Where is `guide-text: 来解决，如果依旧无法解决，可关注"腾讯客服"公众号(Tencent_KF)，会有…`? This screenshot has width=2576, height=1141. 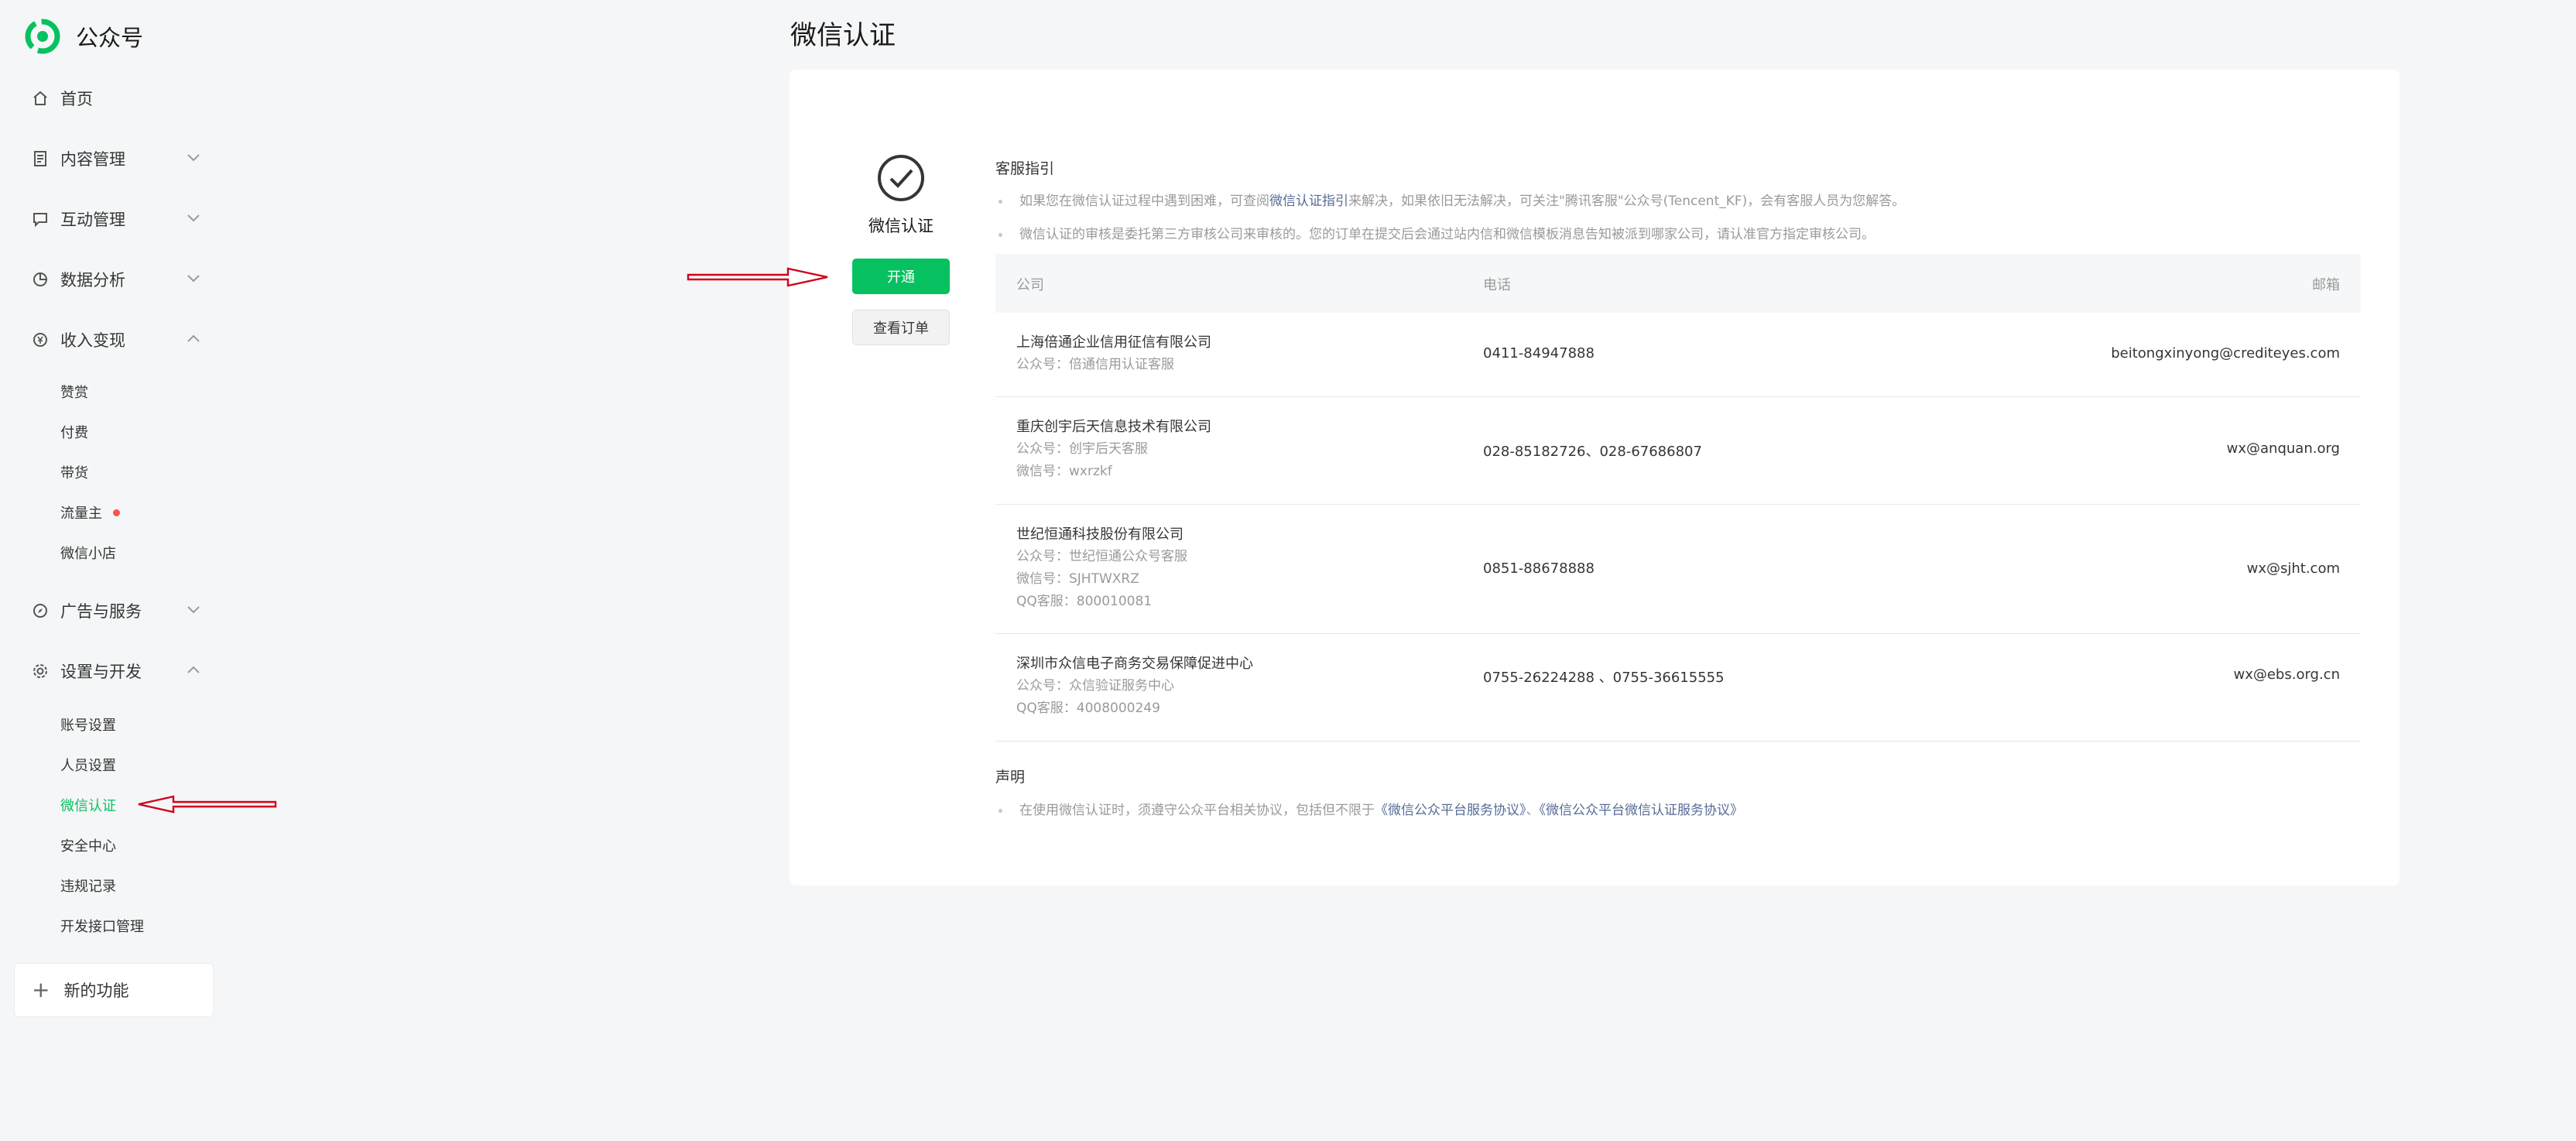
guide-text: 来解决，如果依旧无法解决，可关注"腾讯客服"公众号(Tencent_KF)，会有… is located at coordinates (1627, 202).